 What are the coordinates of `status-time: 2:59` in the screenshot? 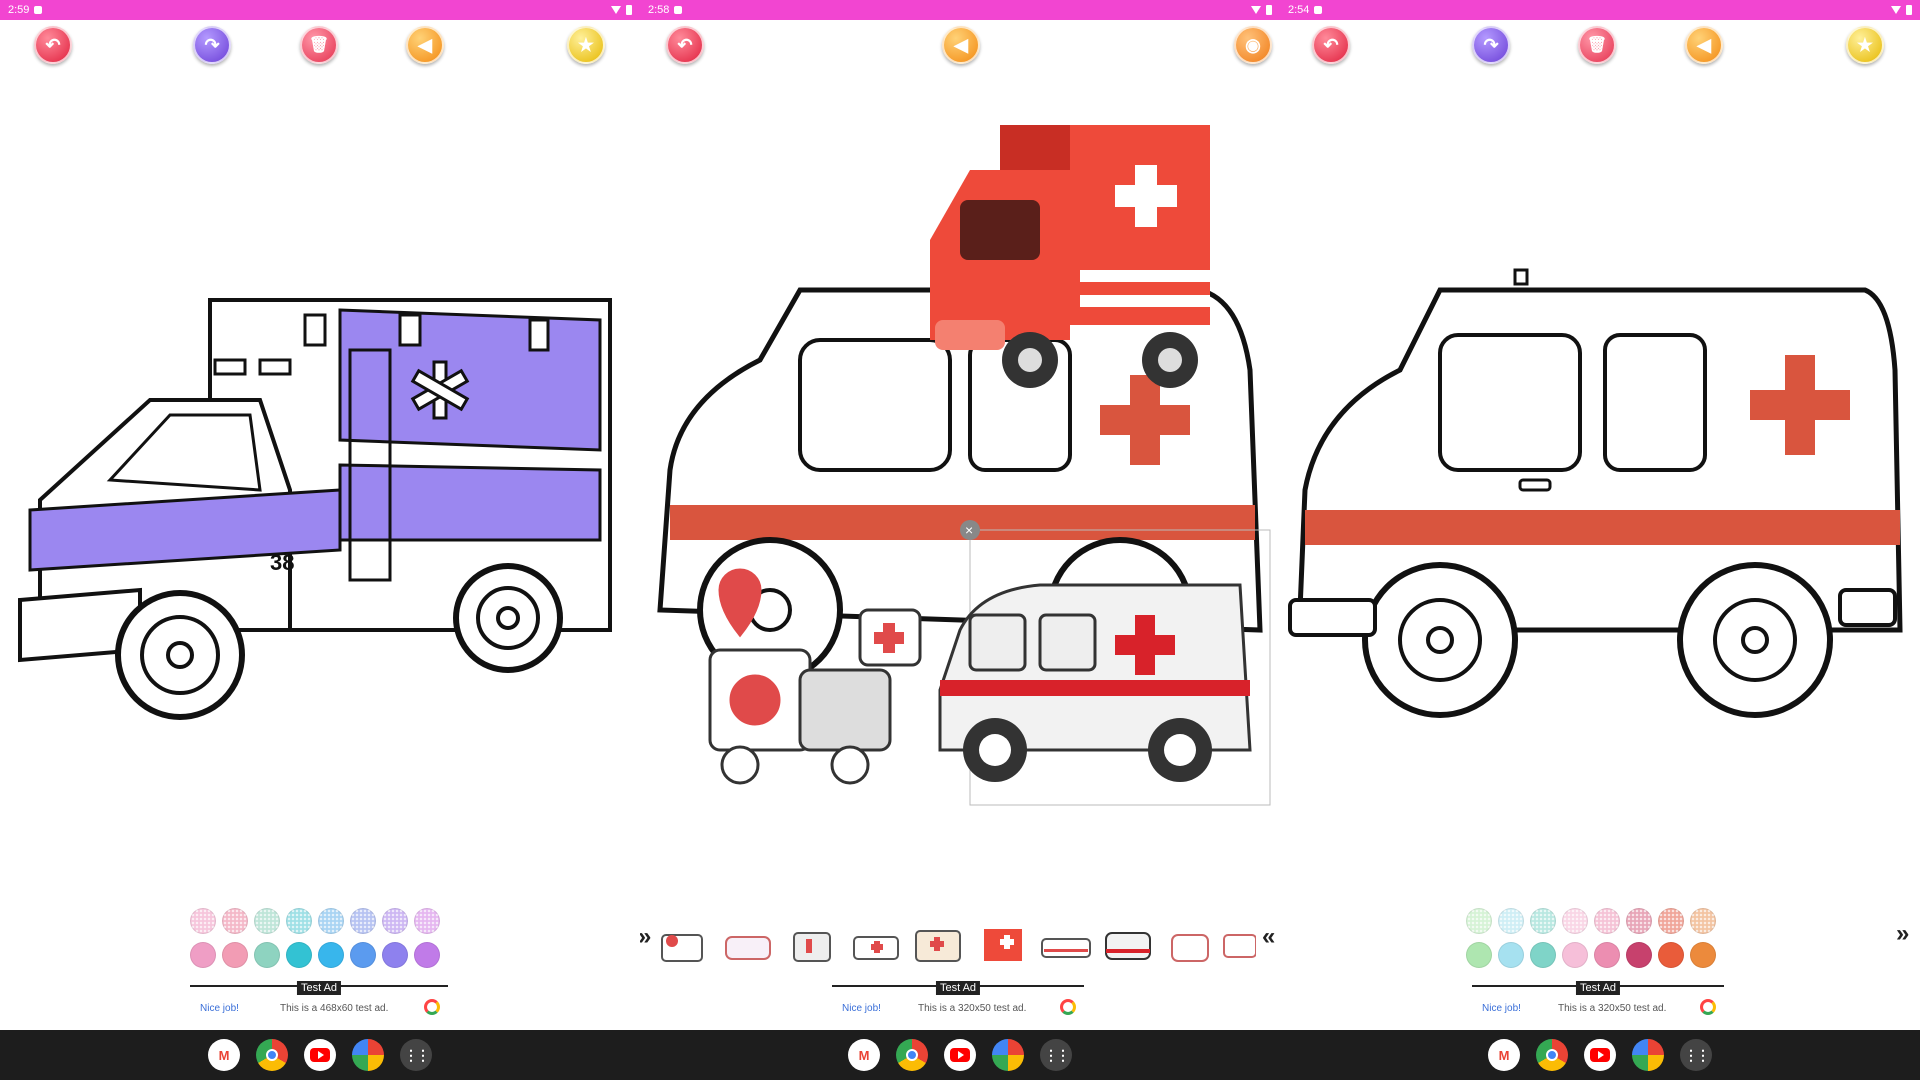 It's located at (19, 10).